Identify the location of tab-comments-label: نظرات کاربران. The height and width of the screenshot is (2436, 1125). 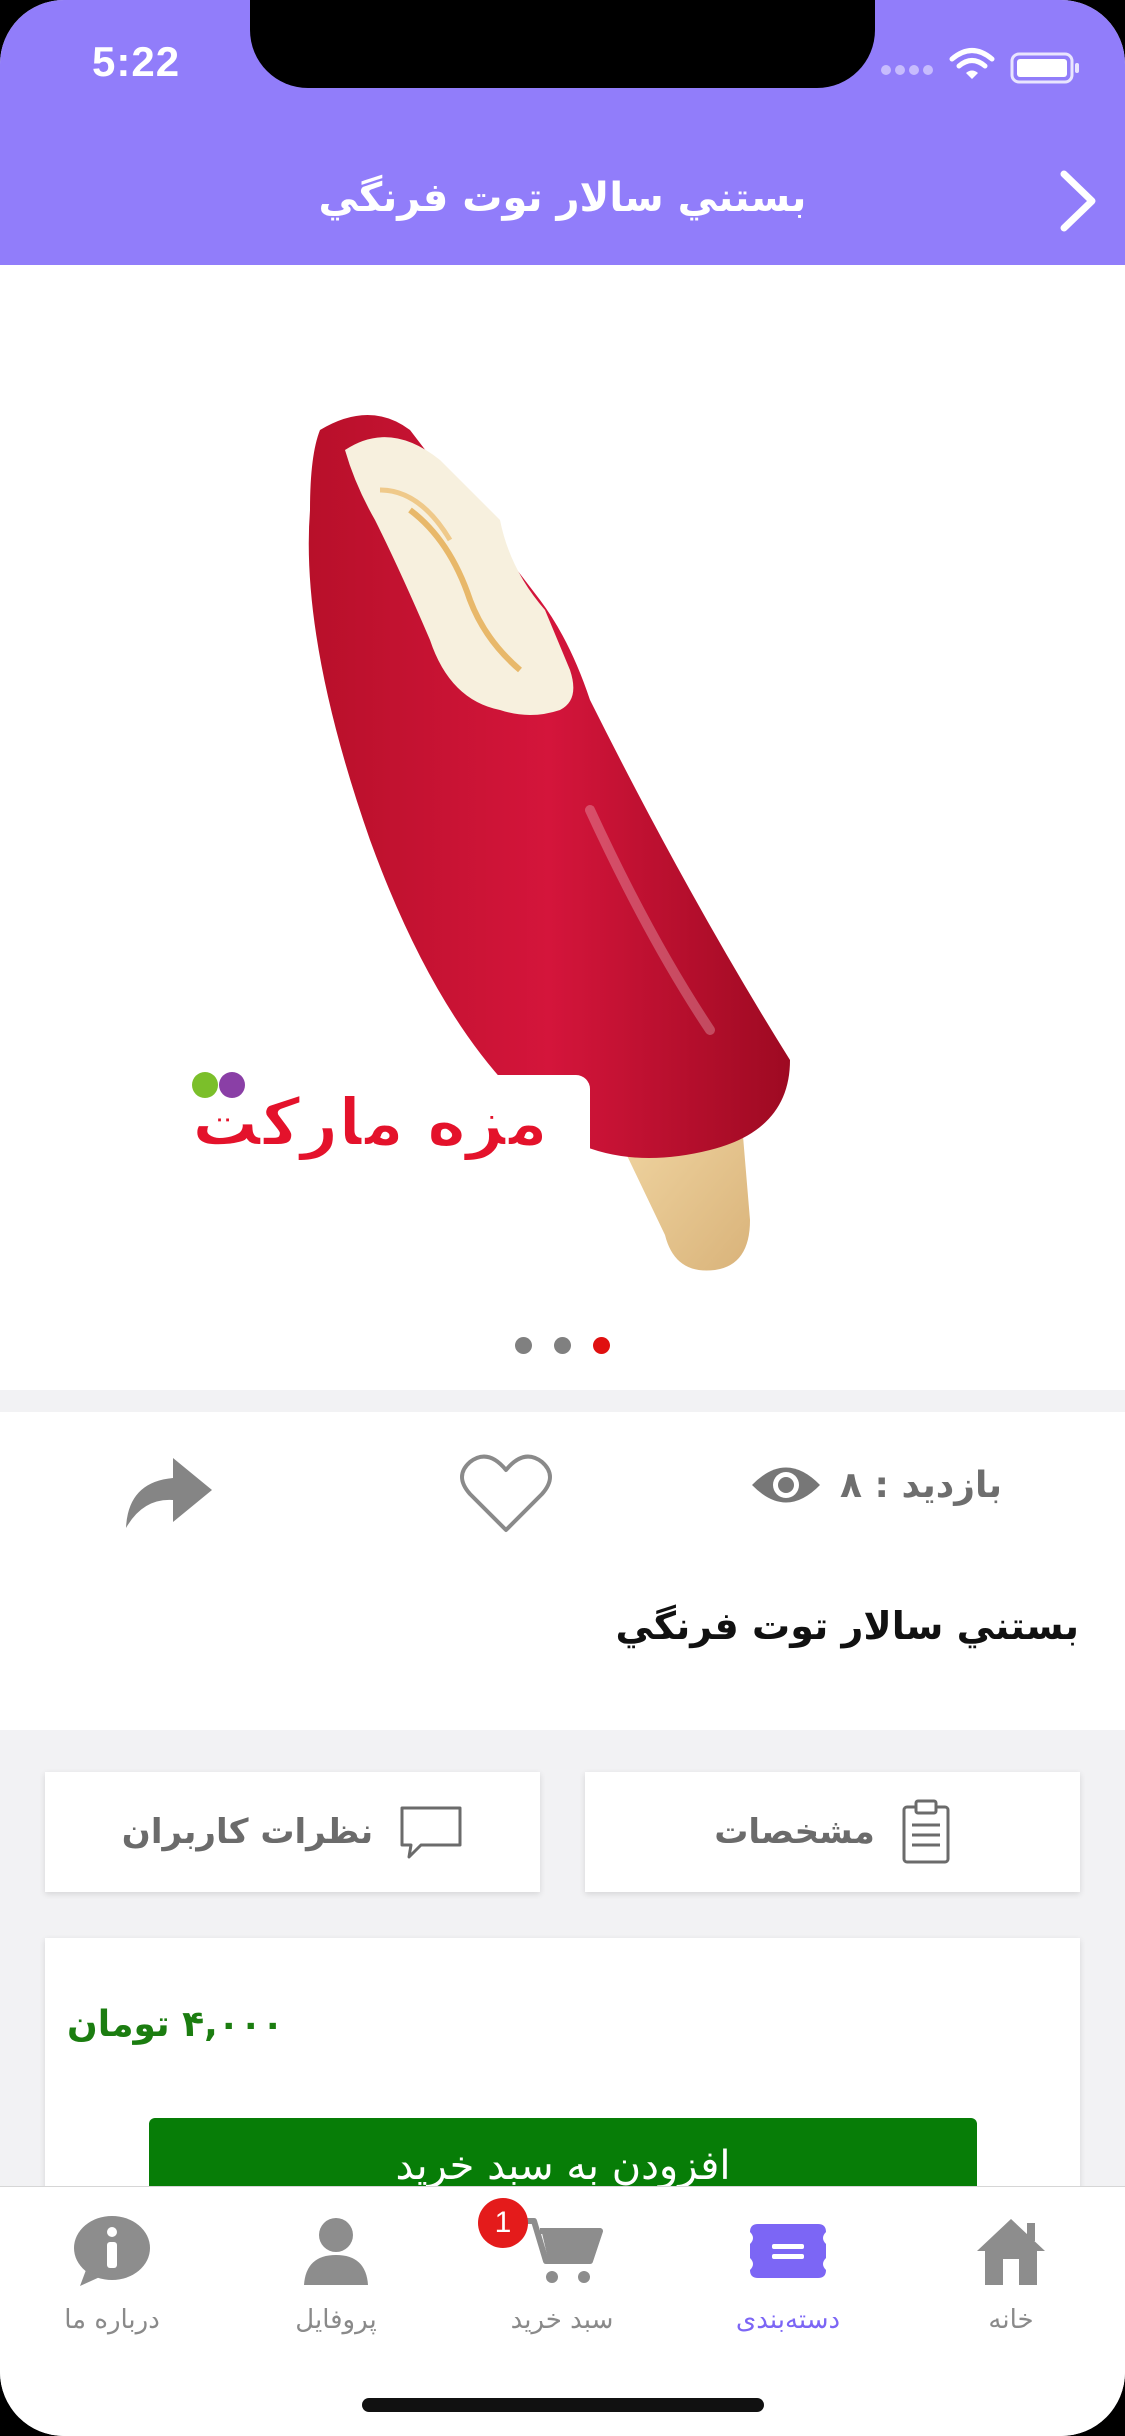
(247, 1832).